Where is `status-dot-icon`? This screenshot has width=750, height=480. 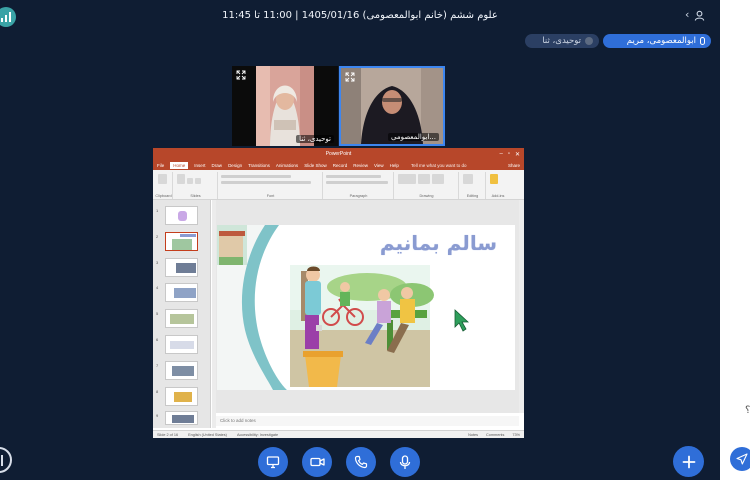 status-dot-icon is located at coordinates (589, 41).